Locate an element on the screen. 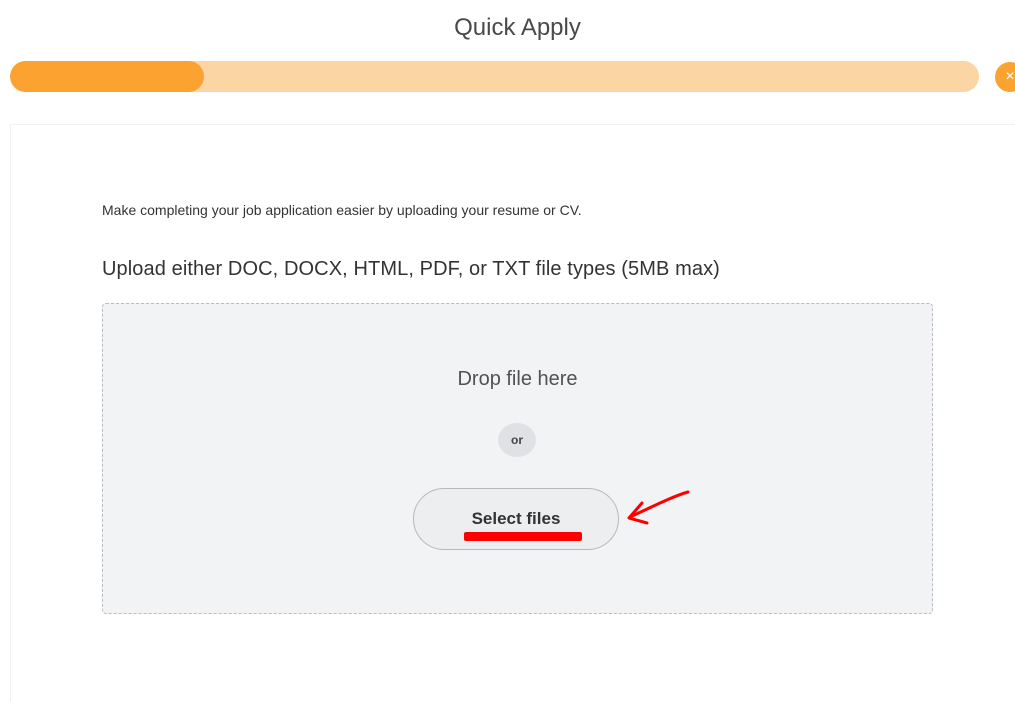 This screenshot has width=1015, height=702. drop-file-label: Drop file here is located at coordinates (517, 379).